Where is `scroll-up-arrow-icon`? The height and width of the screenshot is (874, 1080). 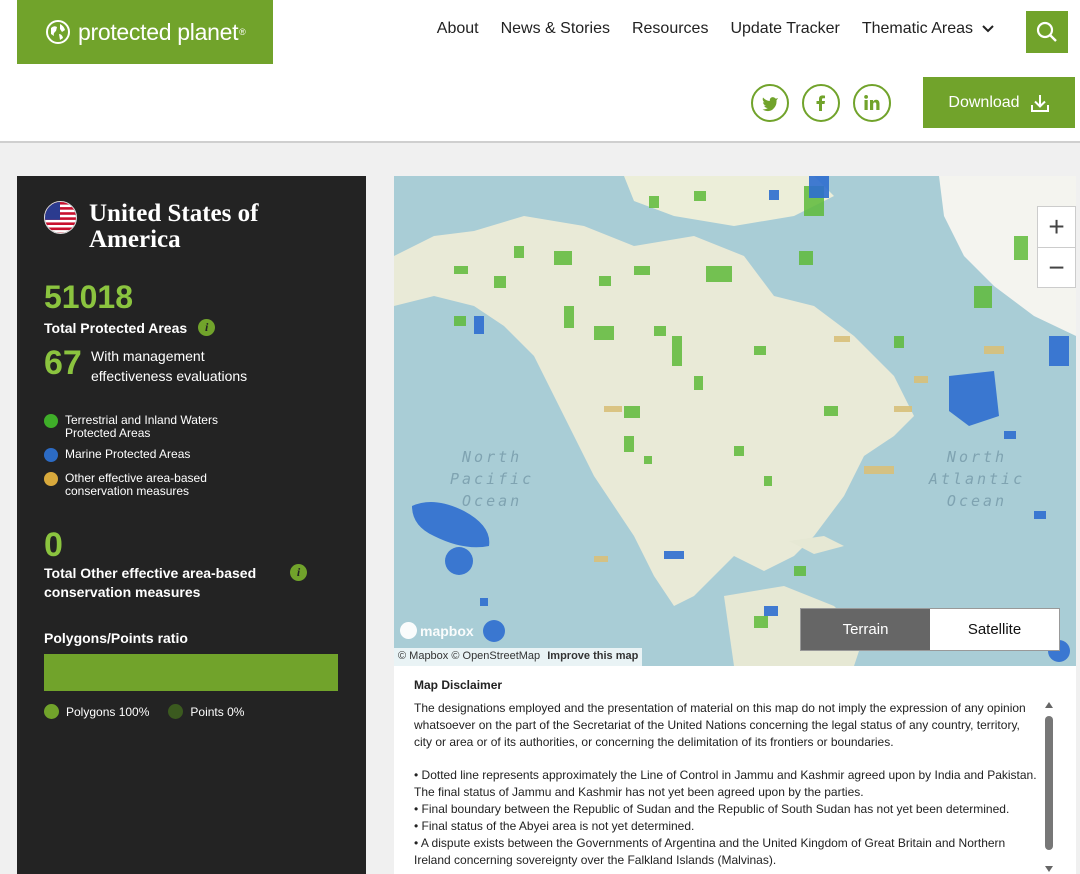
scroll-up-arrow-icon is located at coordinates (1049, 705).